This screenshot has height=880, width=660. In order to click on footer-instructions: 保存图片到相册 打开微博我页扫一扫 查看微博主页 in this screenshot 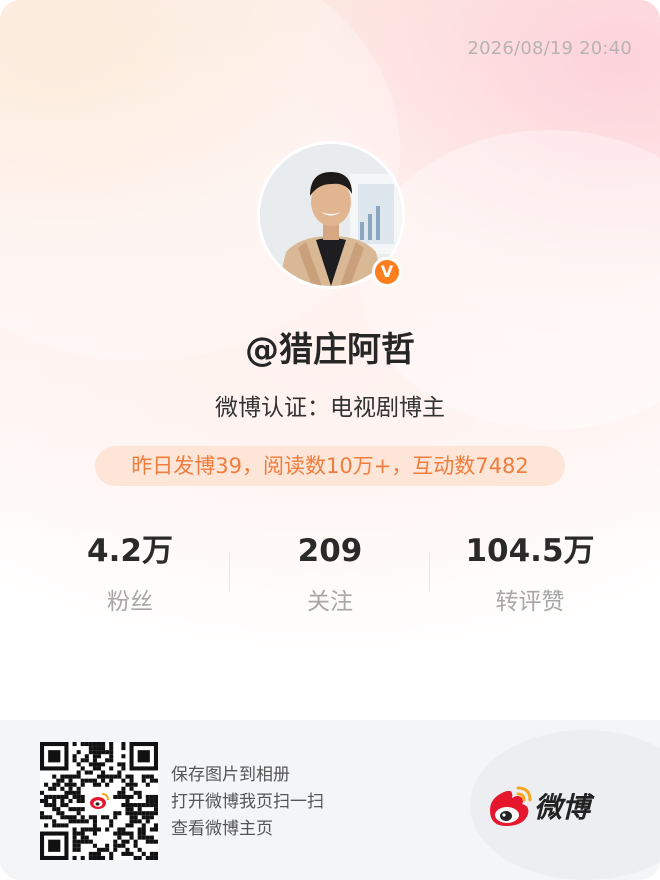, I will do `click(247, 802)`.